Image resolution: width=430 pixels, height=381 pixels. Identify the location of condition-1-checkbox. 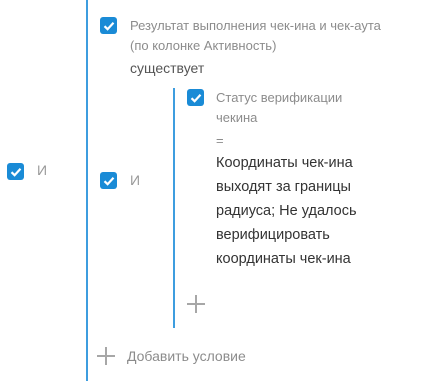
(108, 25).